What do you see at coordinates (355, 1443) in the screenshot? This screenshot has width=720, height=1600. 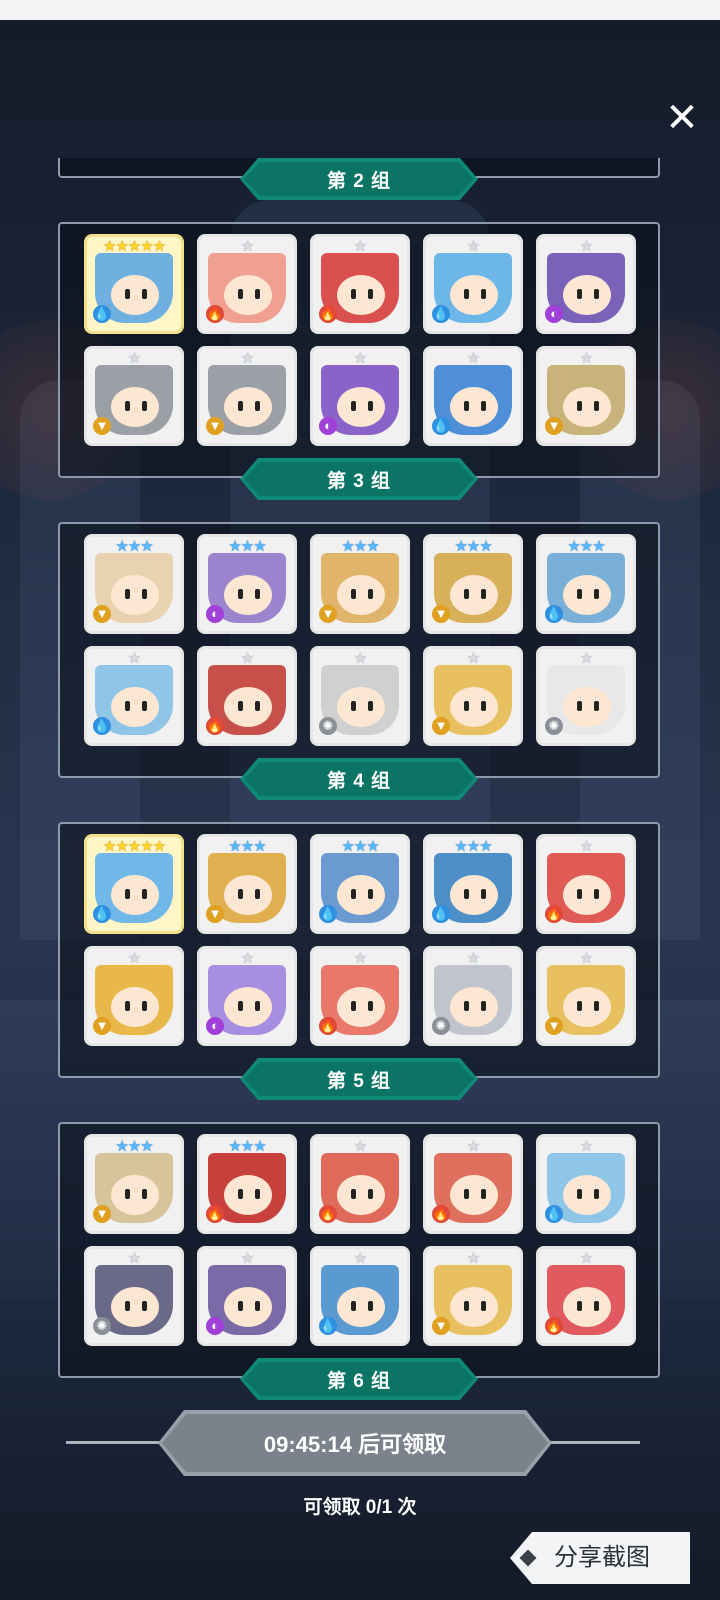 I see `claim-timer-button: 09:45:14 后可领取` at bounding box center [355, 1443].